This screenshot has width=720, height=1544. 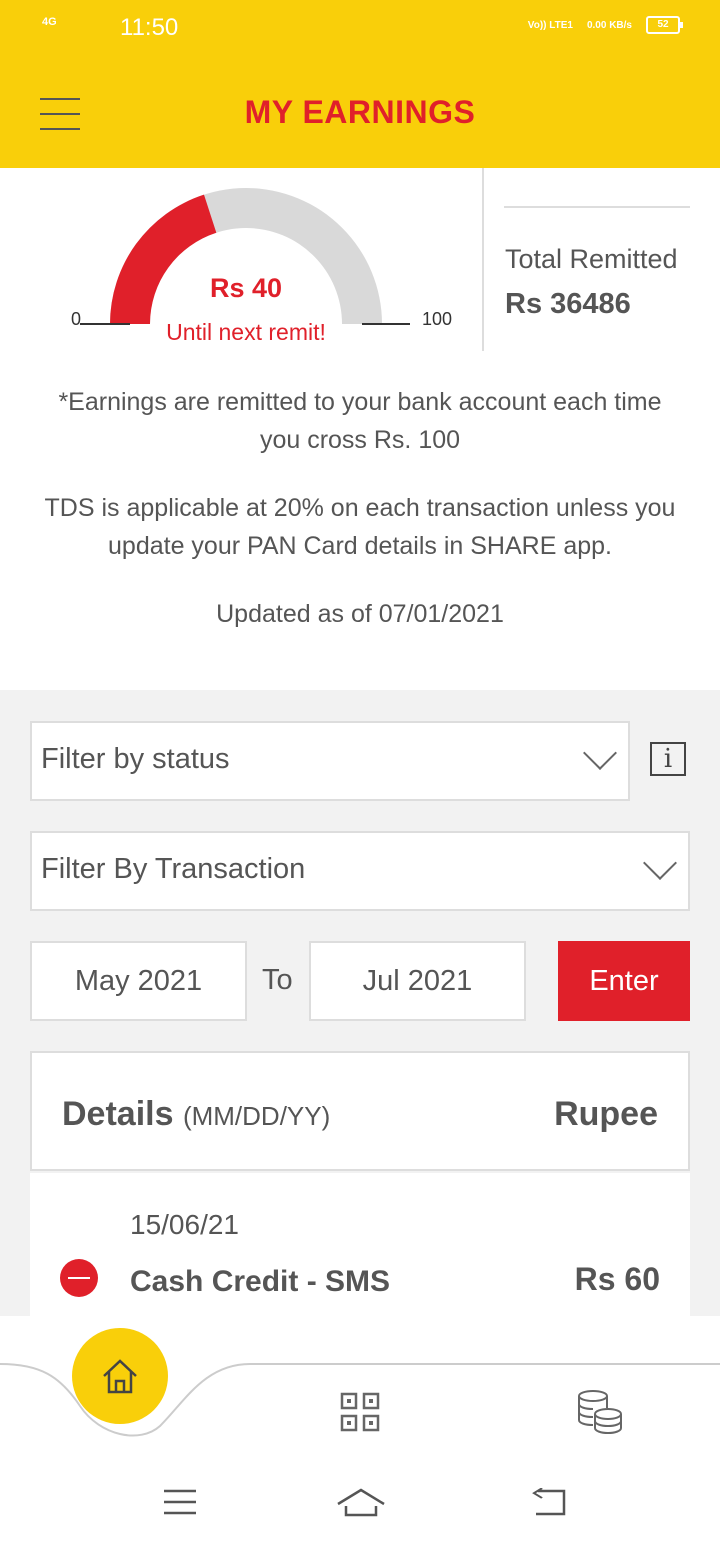 I want to click on to-date-picker: Jul 2021, so click(x=417, y=981).